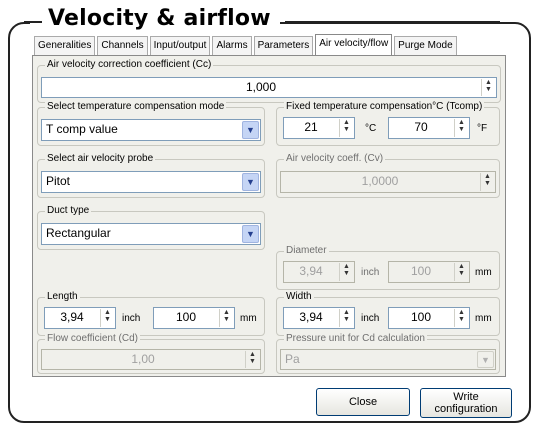  Describe the element at coordinates (488, 87) in the screenshot. I see `cc-spinner: ▲ ▼` at that location.